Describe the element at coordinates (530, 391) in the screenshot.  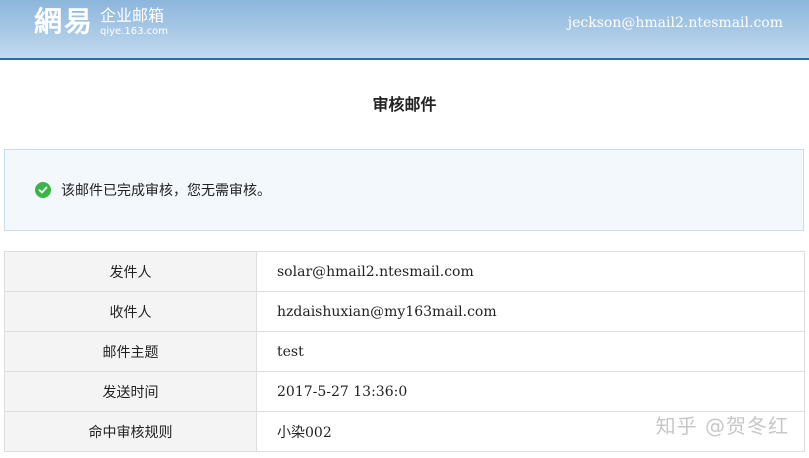
I see `send-time-value: 2017-5-27 13:36:0` at that location.